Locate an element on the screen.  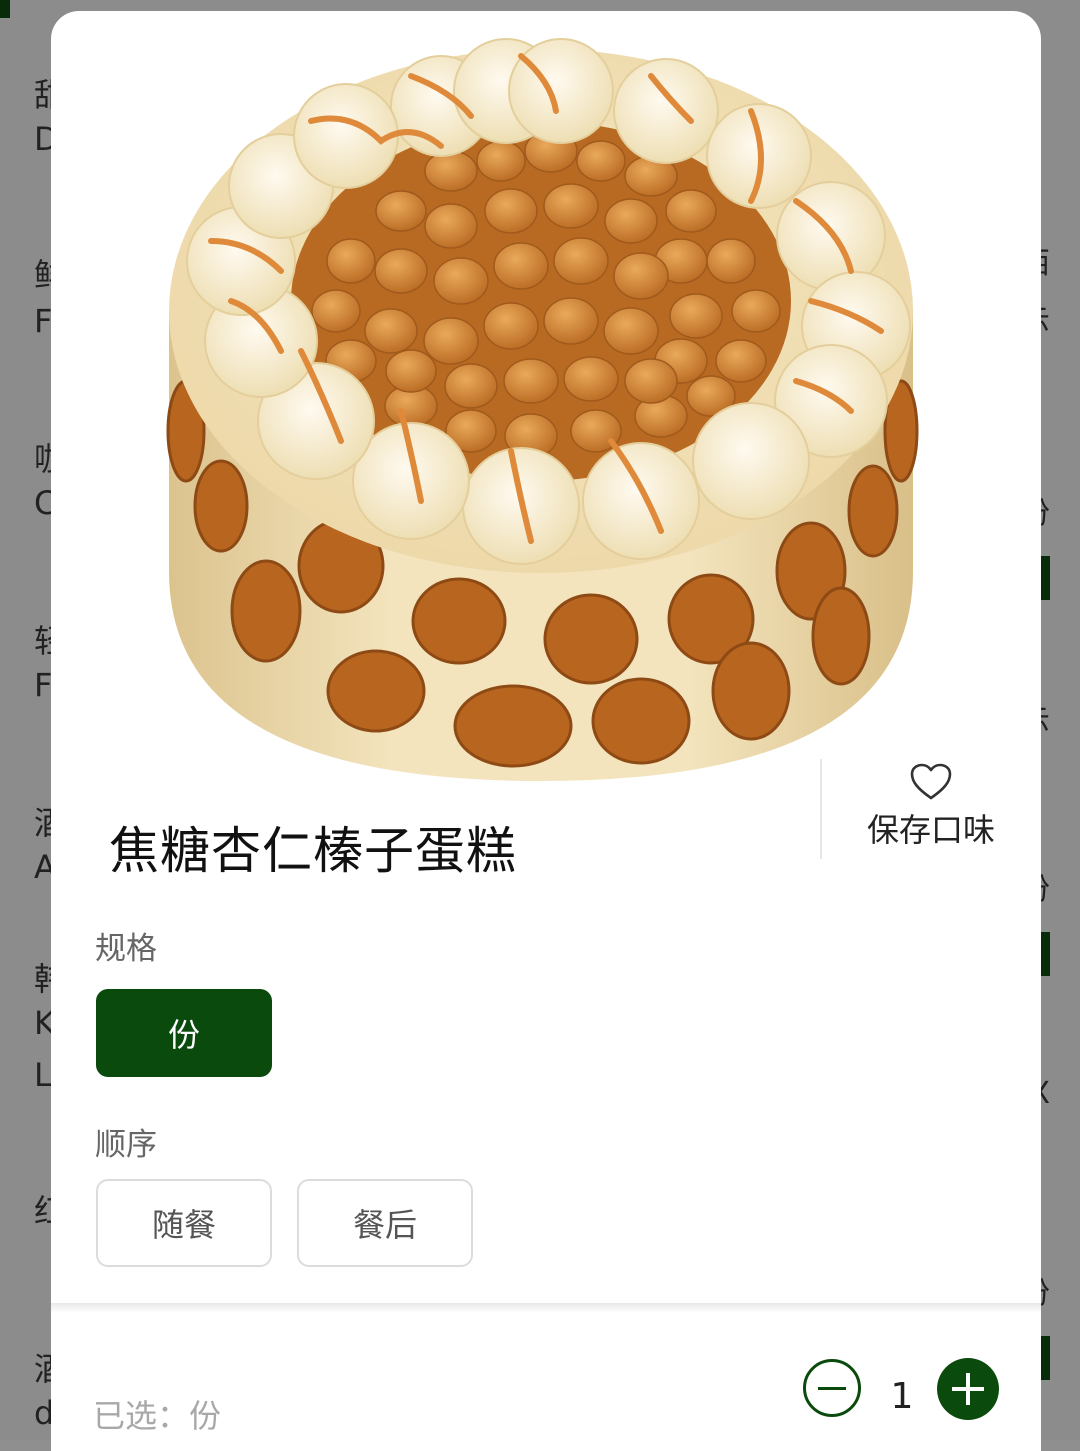
spec-option-portion: 份 is located at coordinates (184, 1033).